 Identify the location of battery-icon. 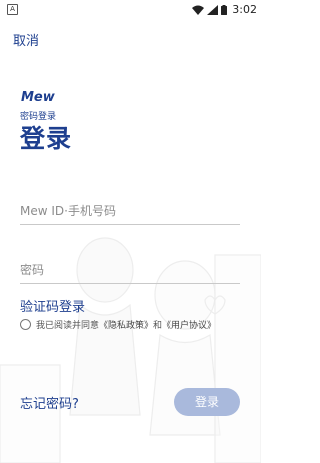
(224, 9).